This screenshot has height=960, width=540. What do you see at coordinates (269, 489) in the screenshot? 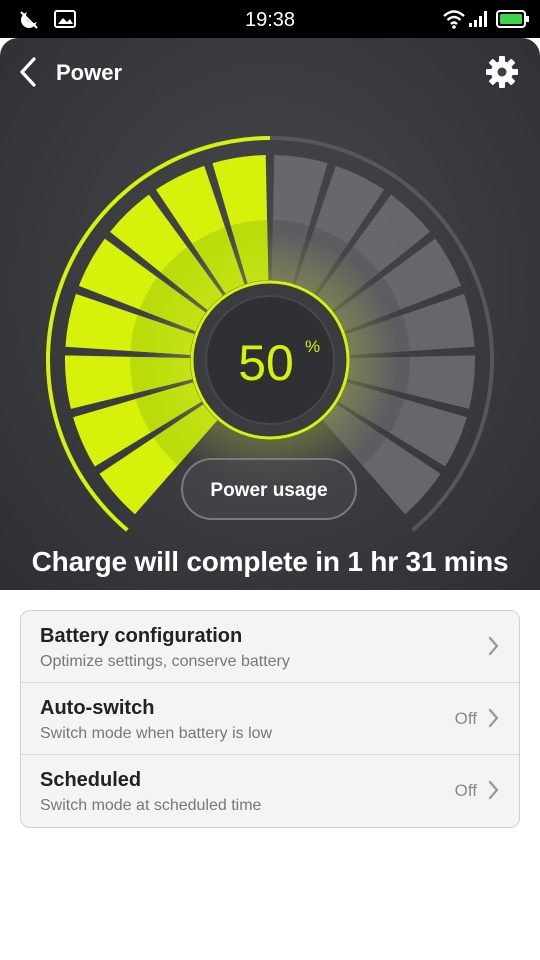
I see `power-usage-button: Power usage` at bounding box center [269, 489].